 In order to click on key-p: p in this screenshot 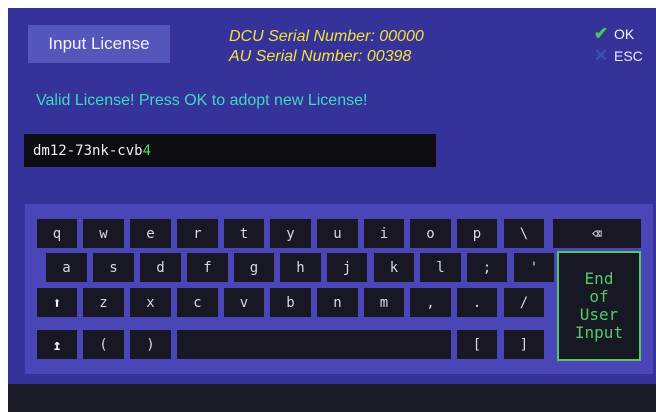, I will do `click(477, 233)`.